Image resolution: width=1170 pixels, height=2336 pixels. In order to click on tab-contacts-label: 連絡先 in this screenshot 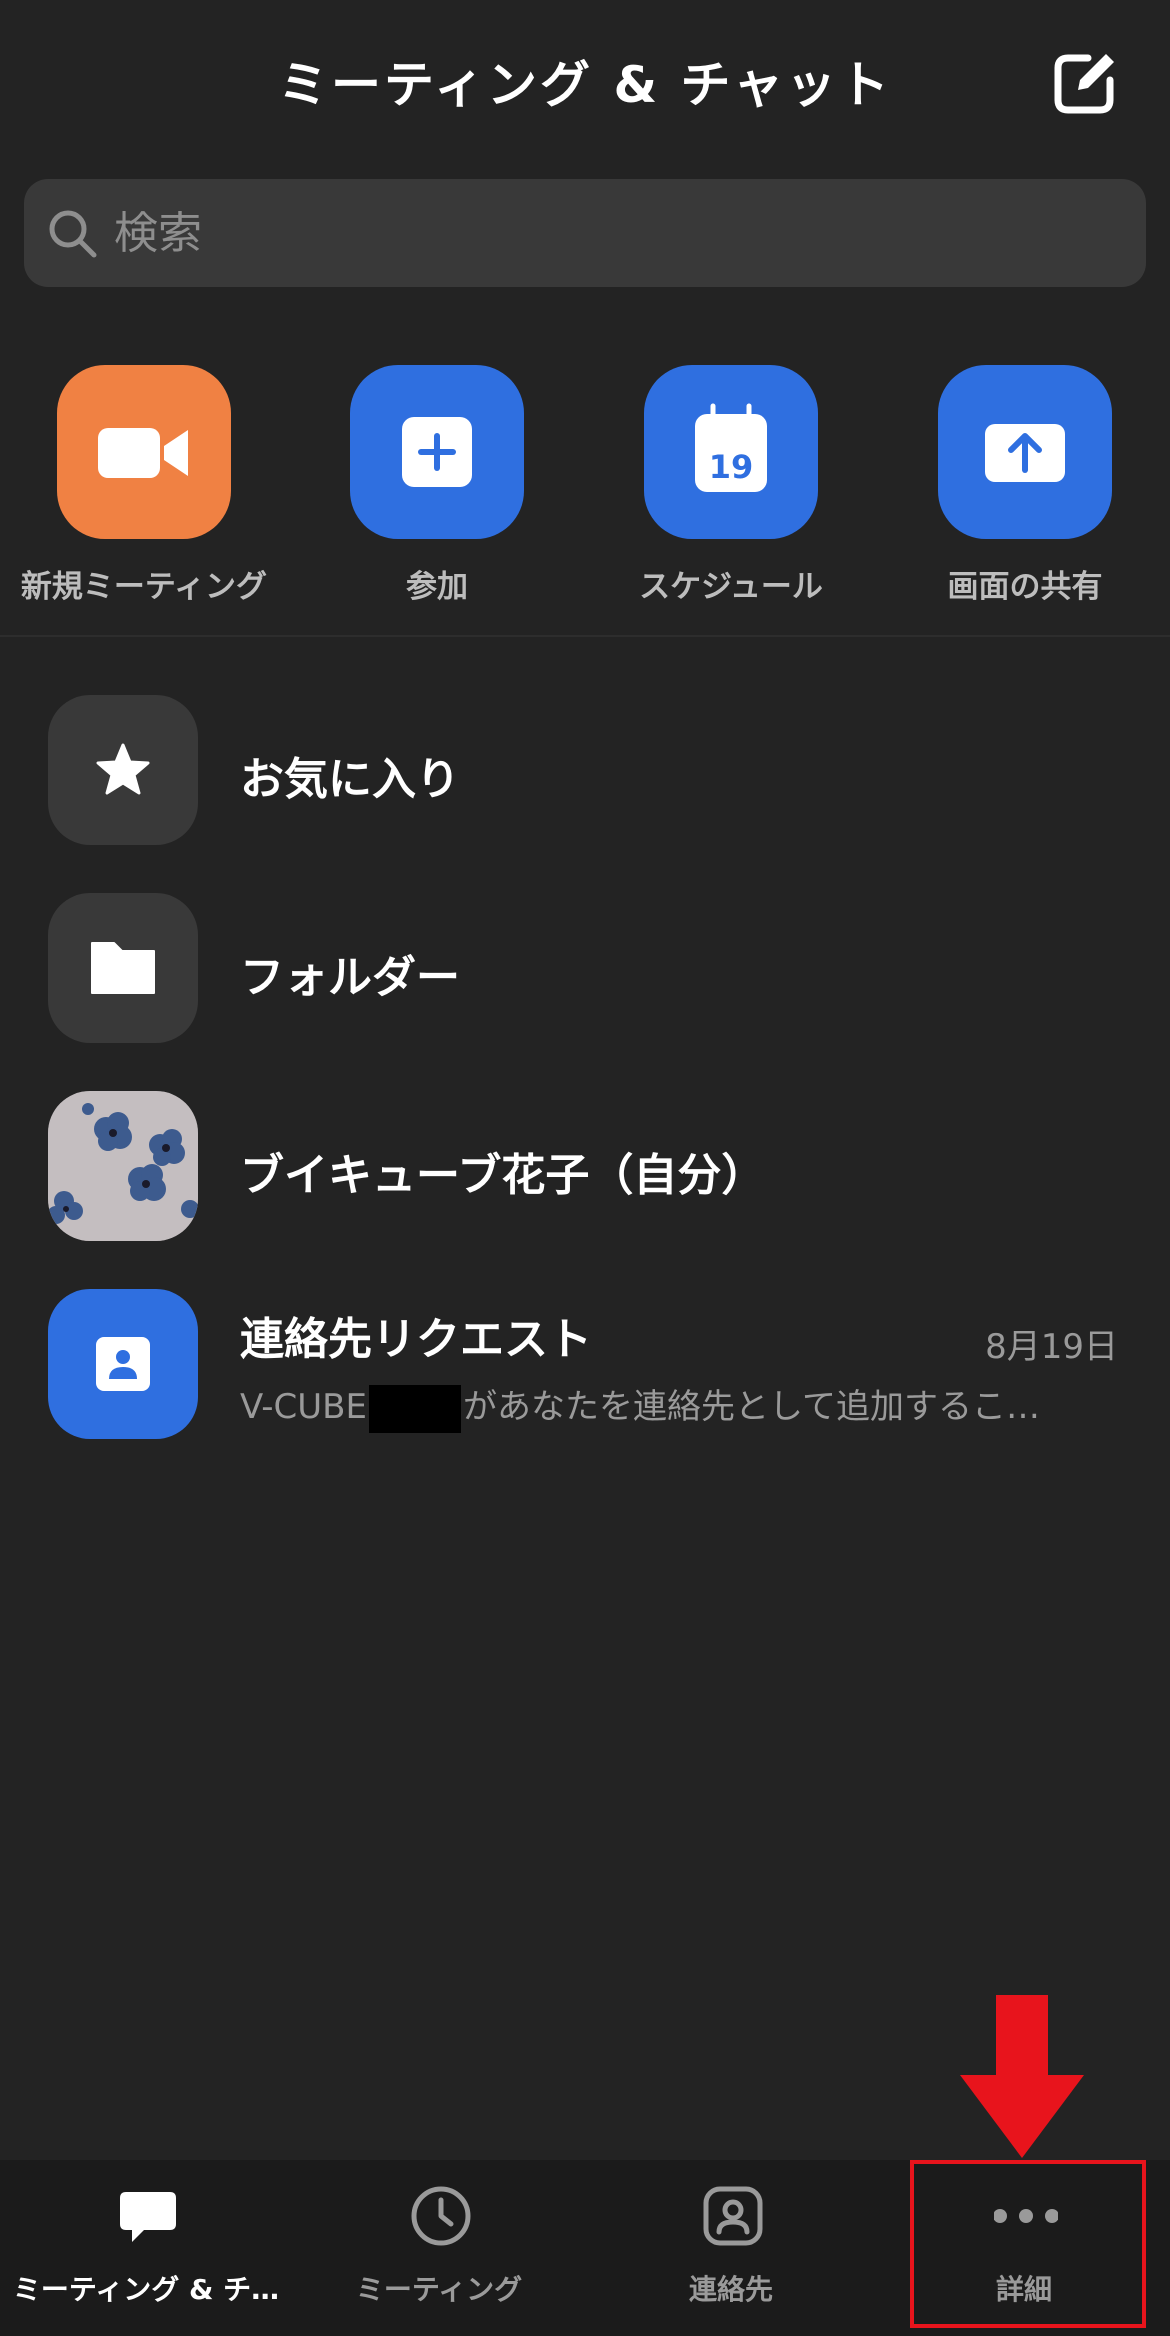, I will do `click(730, 2289)`.